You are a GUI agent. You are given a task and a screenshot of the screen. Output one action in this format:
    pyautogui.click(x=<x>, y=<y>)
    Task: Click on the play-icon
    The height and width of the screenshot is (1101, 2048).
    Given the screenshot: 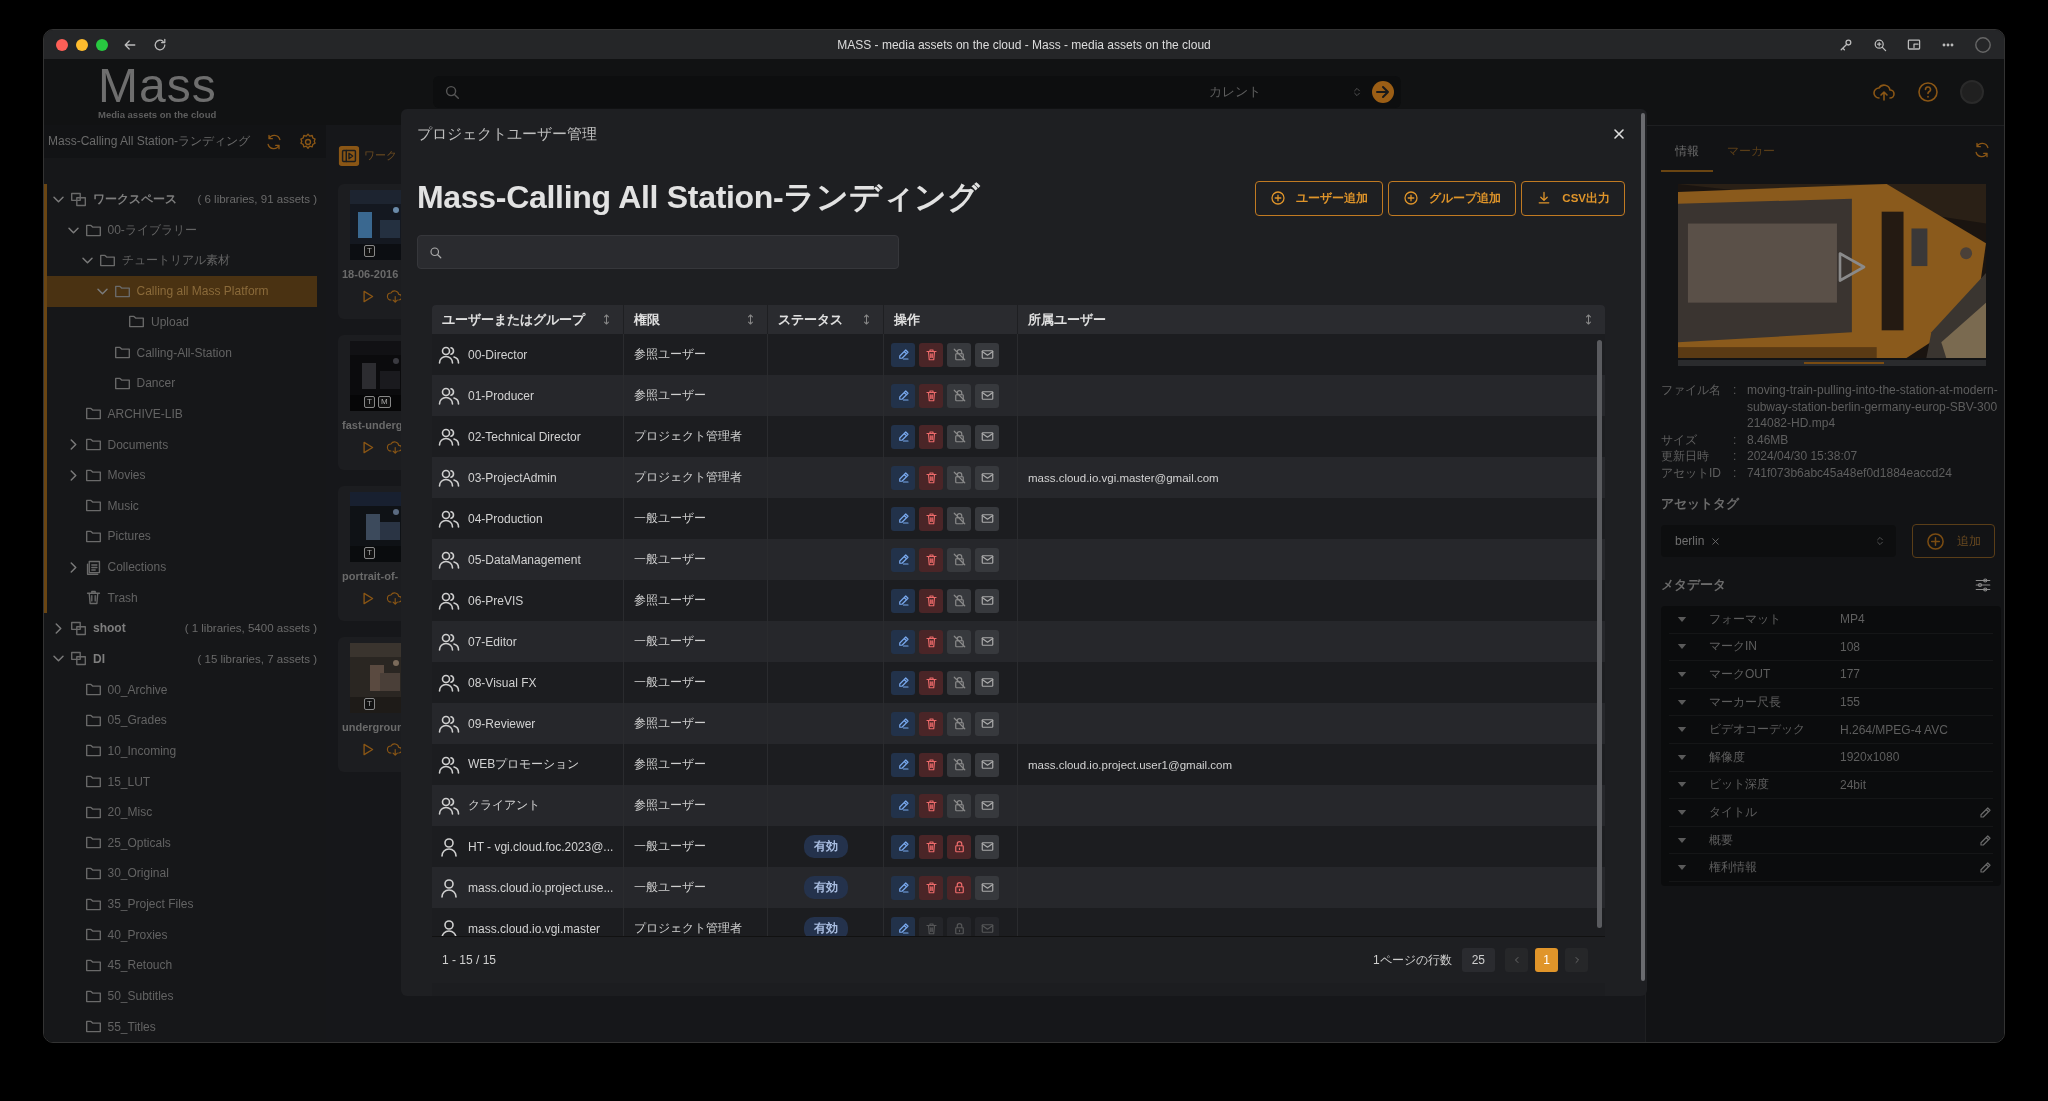 What is the action you would take?
    pyautogui.click(x=1852, y=267)
    